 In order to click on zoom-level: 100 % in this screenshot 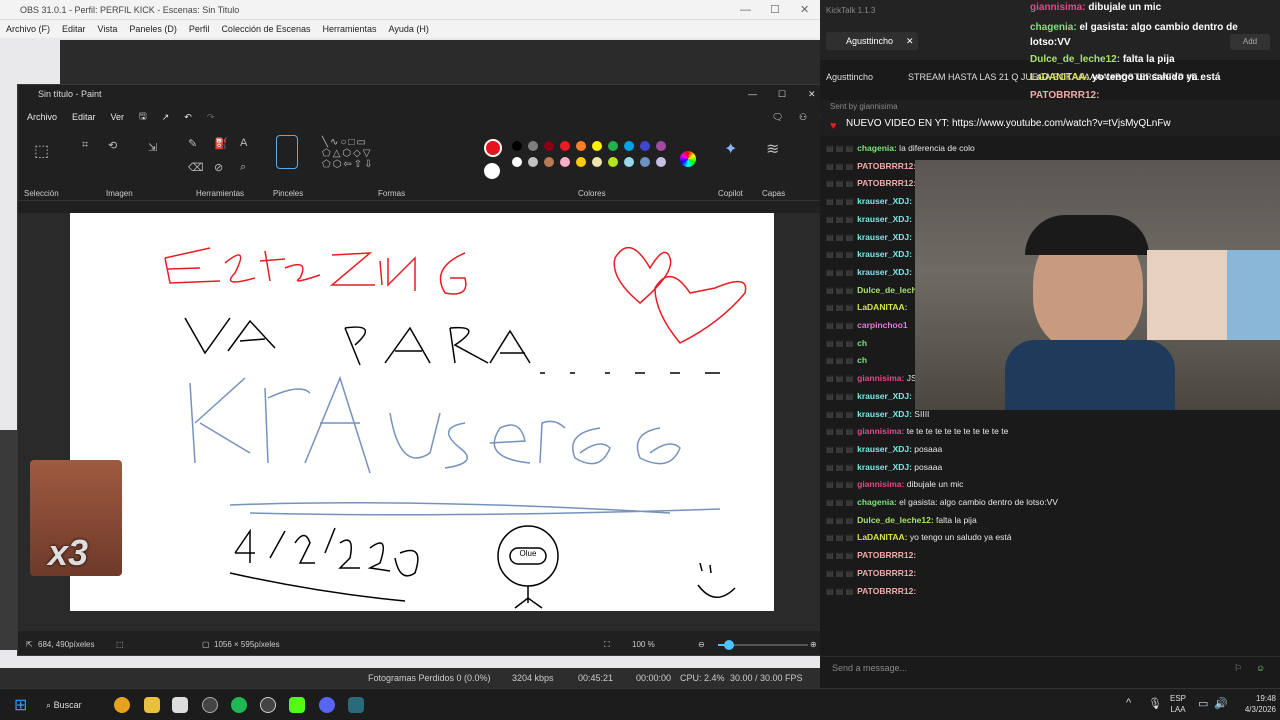, I will do `click(643, 645)`.